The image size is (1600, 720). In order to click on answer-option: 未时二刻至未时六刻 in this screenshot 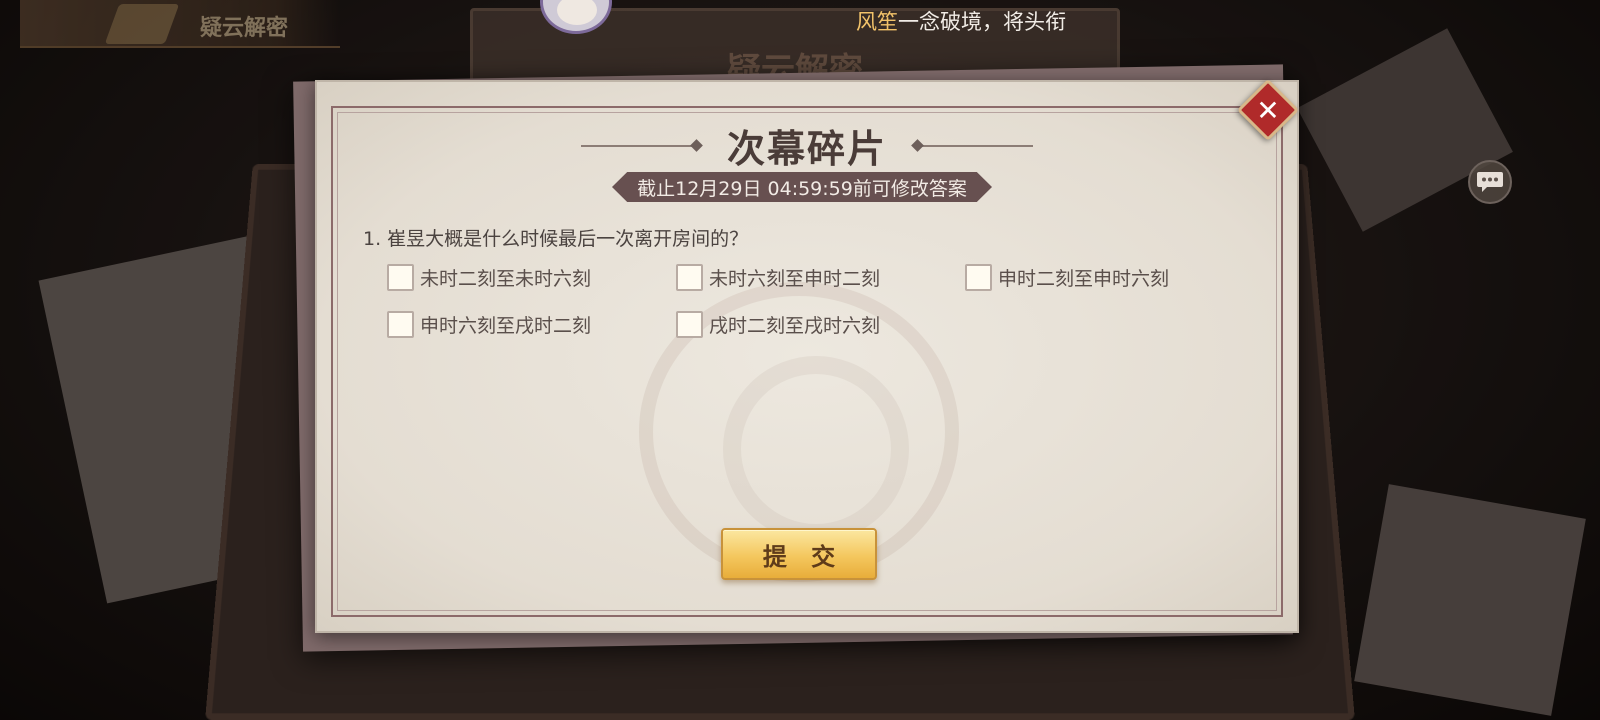, I will do `click(489, 277)`.